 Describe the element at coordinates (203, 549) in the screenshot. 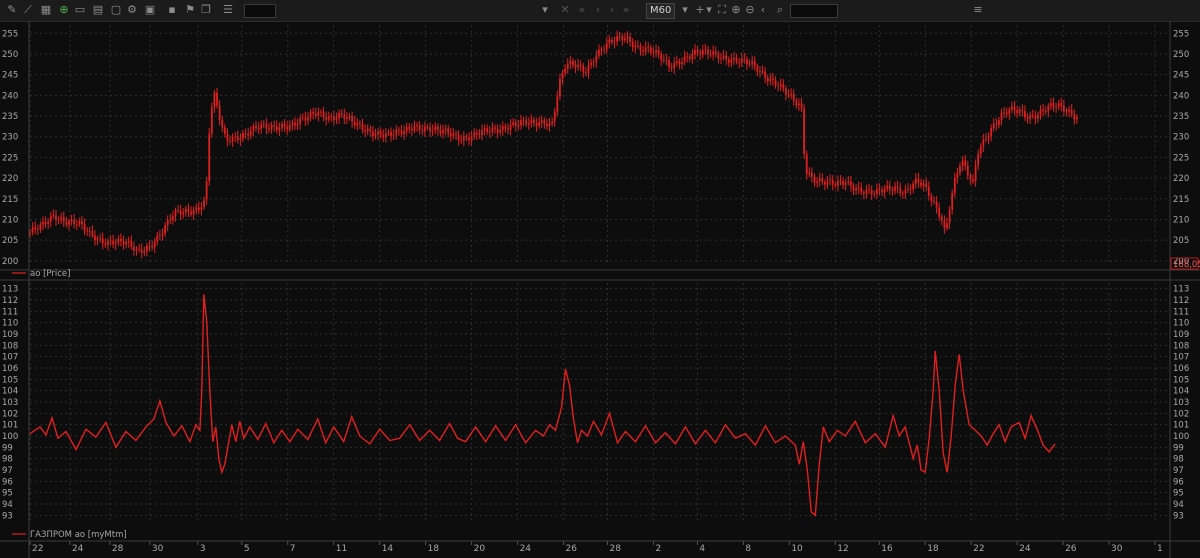

I see `time-tick-label: 3` at that location.